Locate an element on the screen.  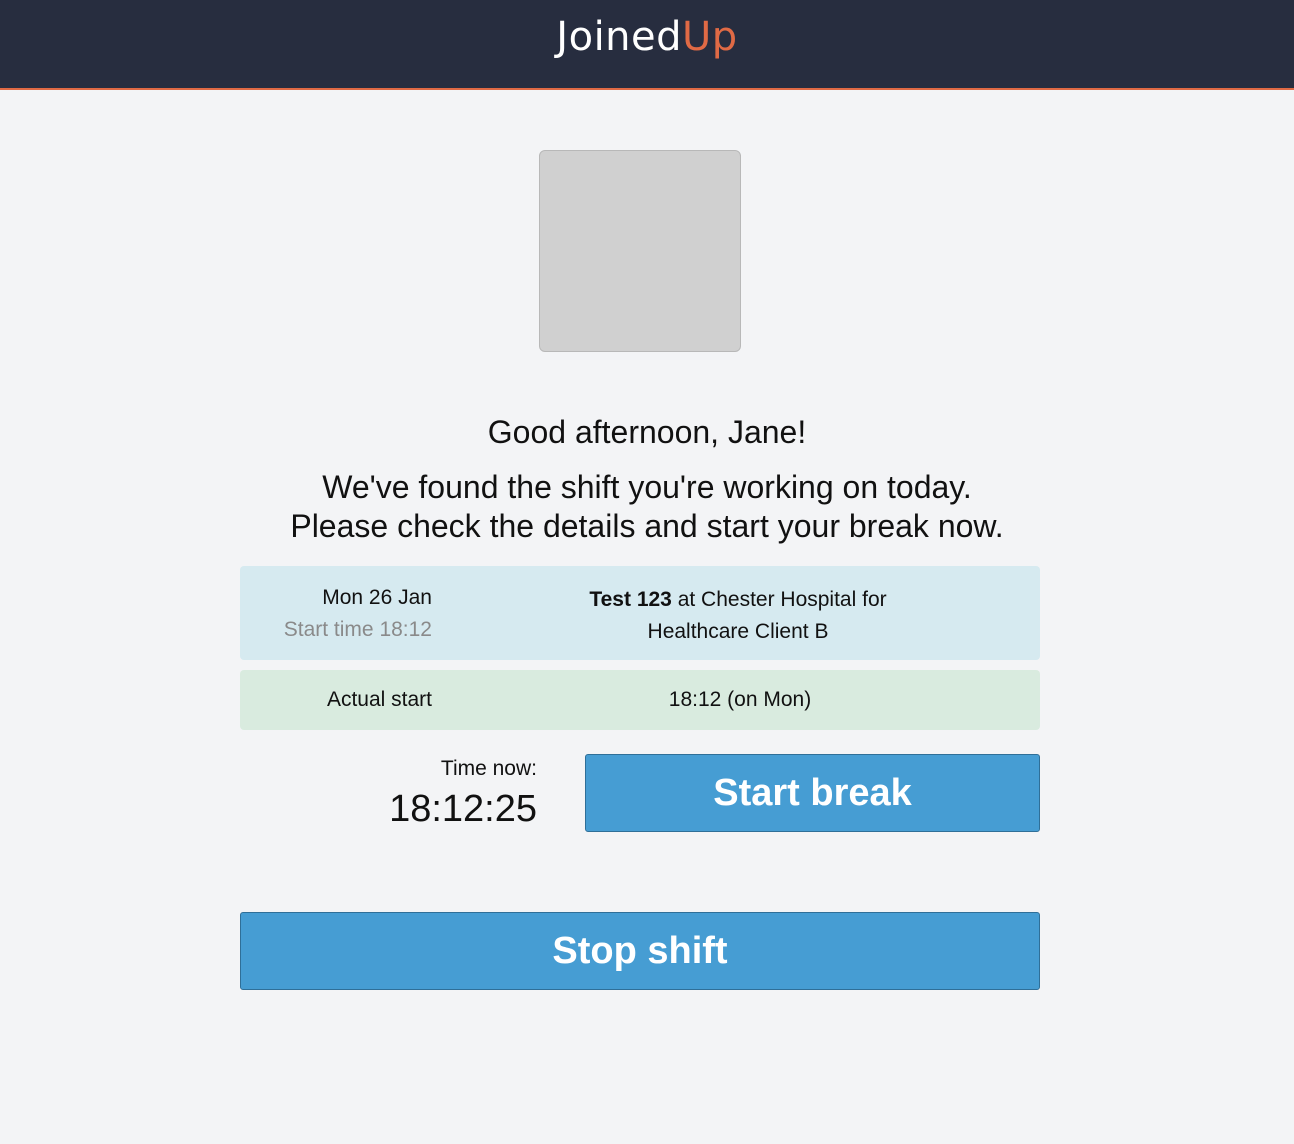
shift-start-time: Start time 18:12 is located at coordinates (357, 629).